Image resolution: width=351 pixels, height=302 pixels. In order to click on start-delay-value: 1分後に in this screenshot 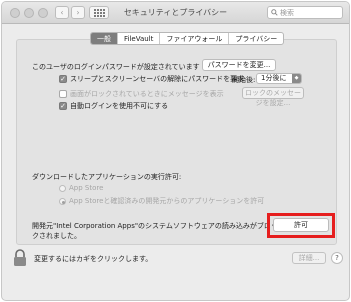, I will do `click(274, 78)`.